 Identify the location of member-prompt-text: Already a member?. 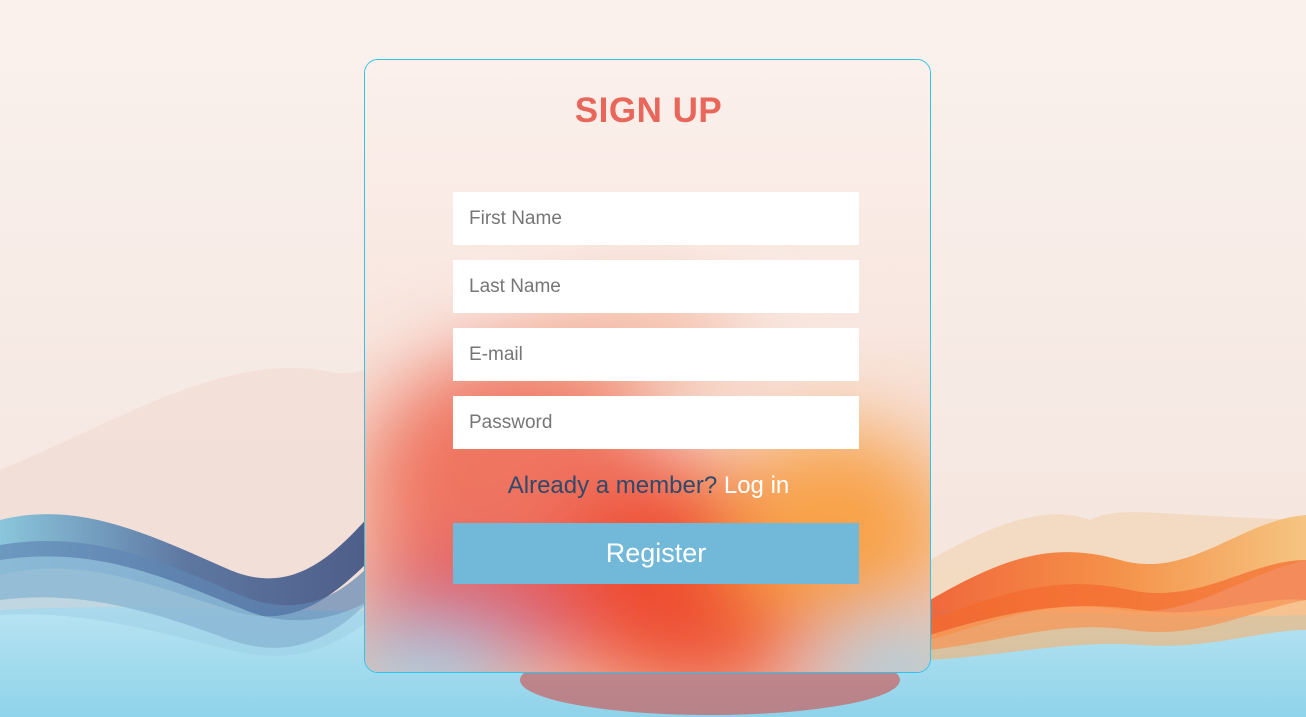
(612, 485).